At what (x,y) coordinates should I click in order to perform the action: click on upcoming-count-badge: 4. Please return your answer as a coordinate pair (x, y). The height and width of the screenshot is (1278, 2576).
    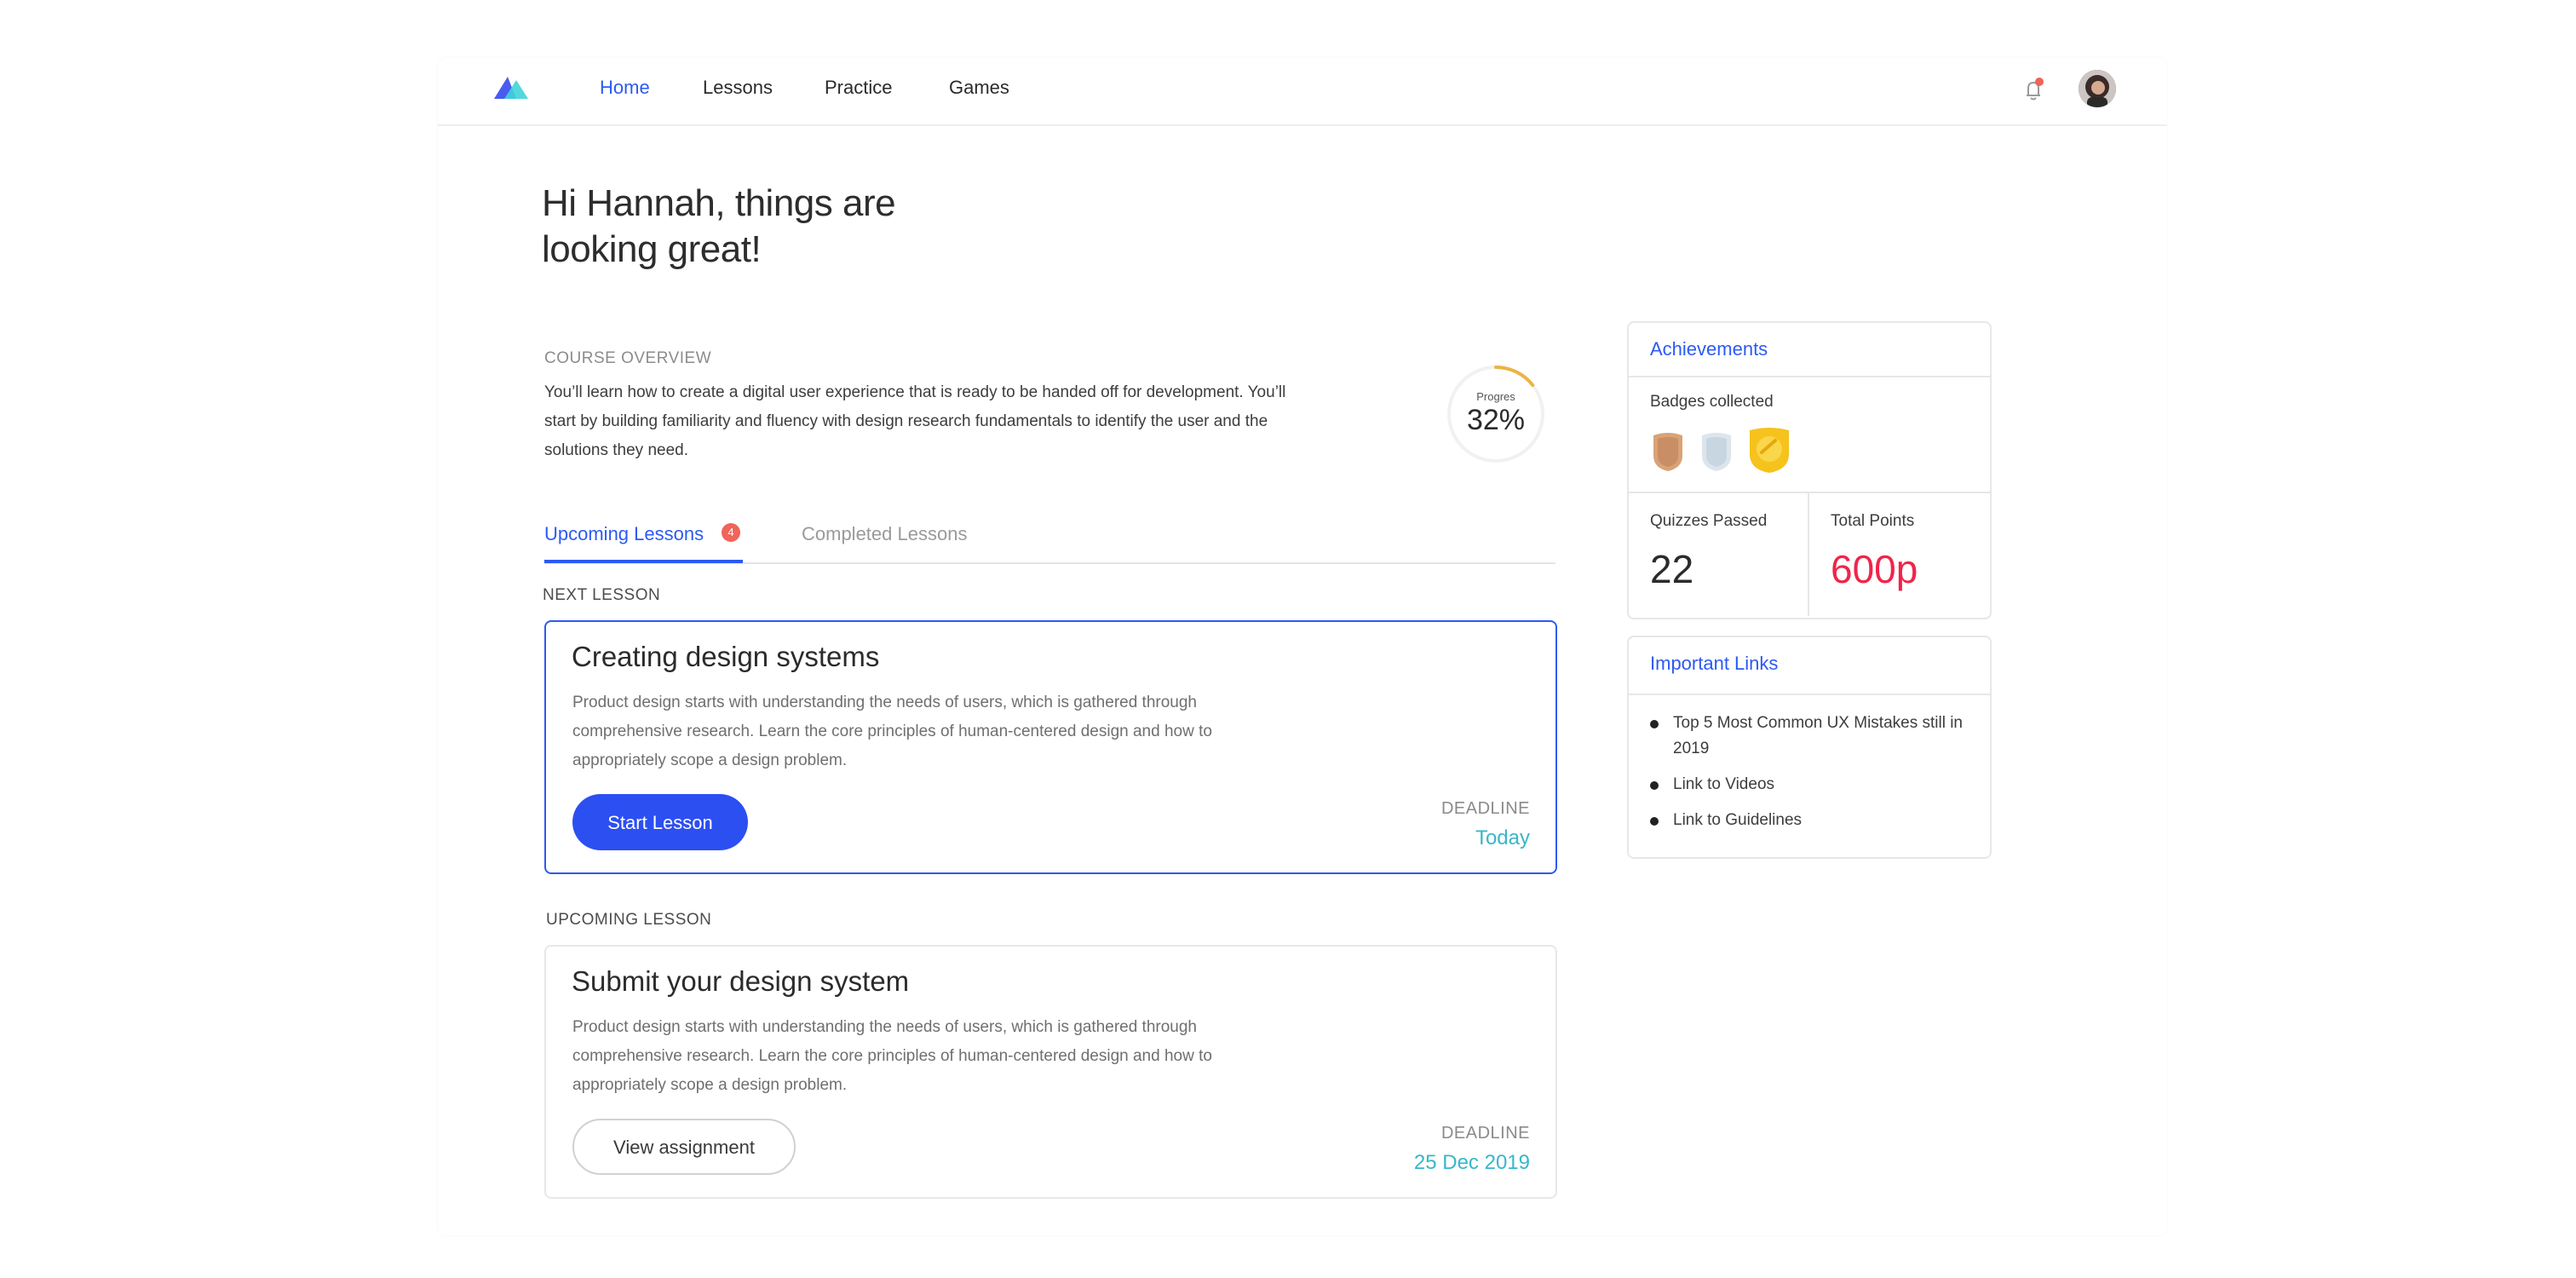
    Looking at the image, I should click on (731, 532).